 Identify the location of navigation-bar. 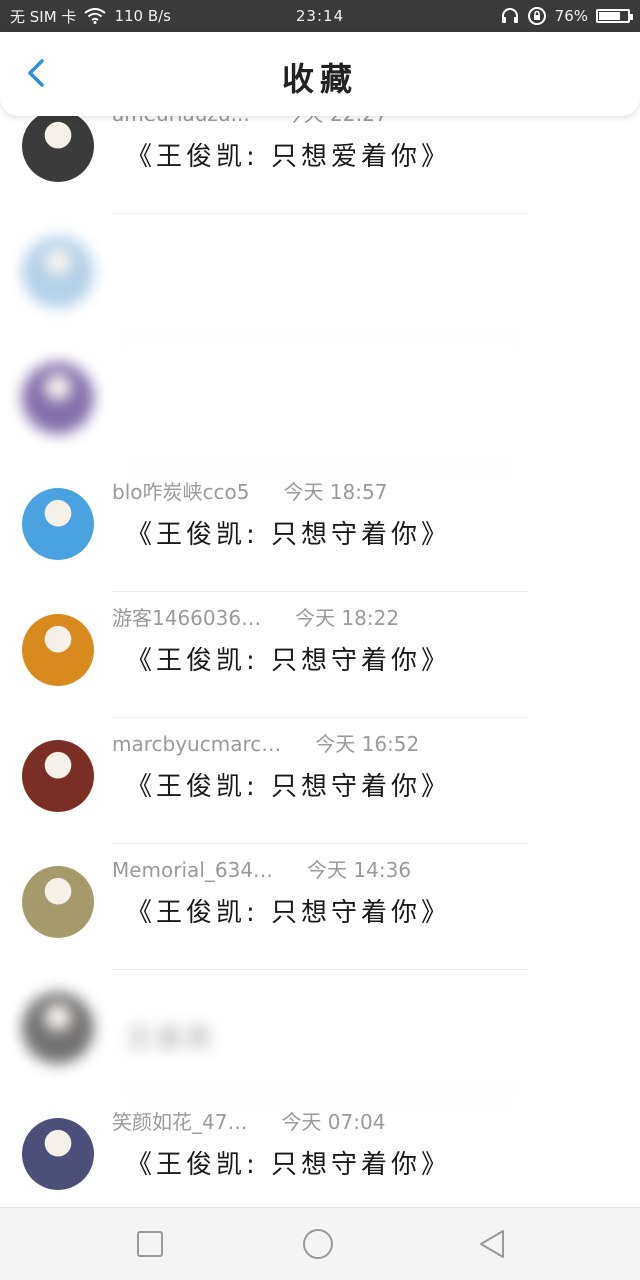
(320, 1243).